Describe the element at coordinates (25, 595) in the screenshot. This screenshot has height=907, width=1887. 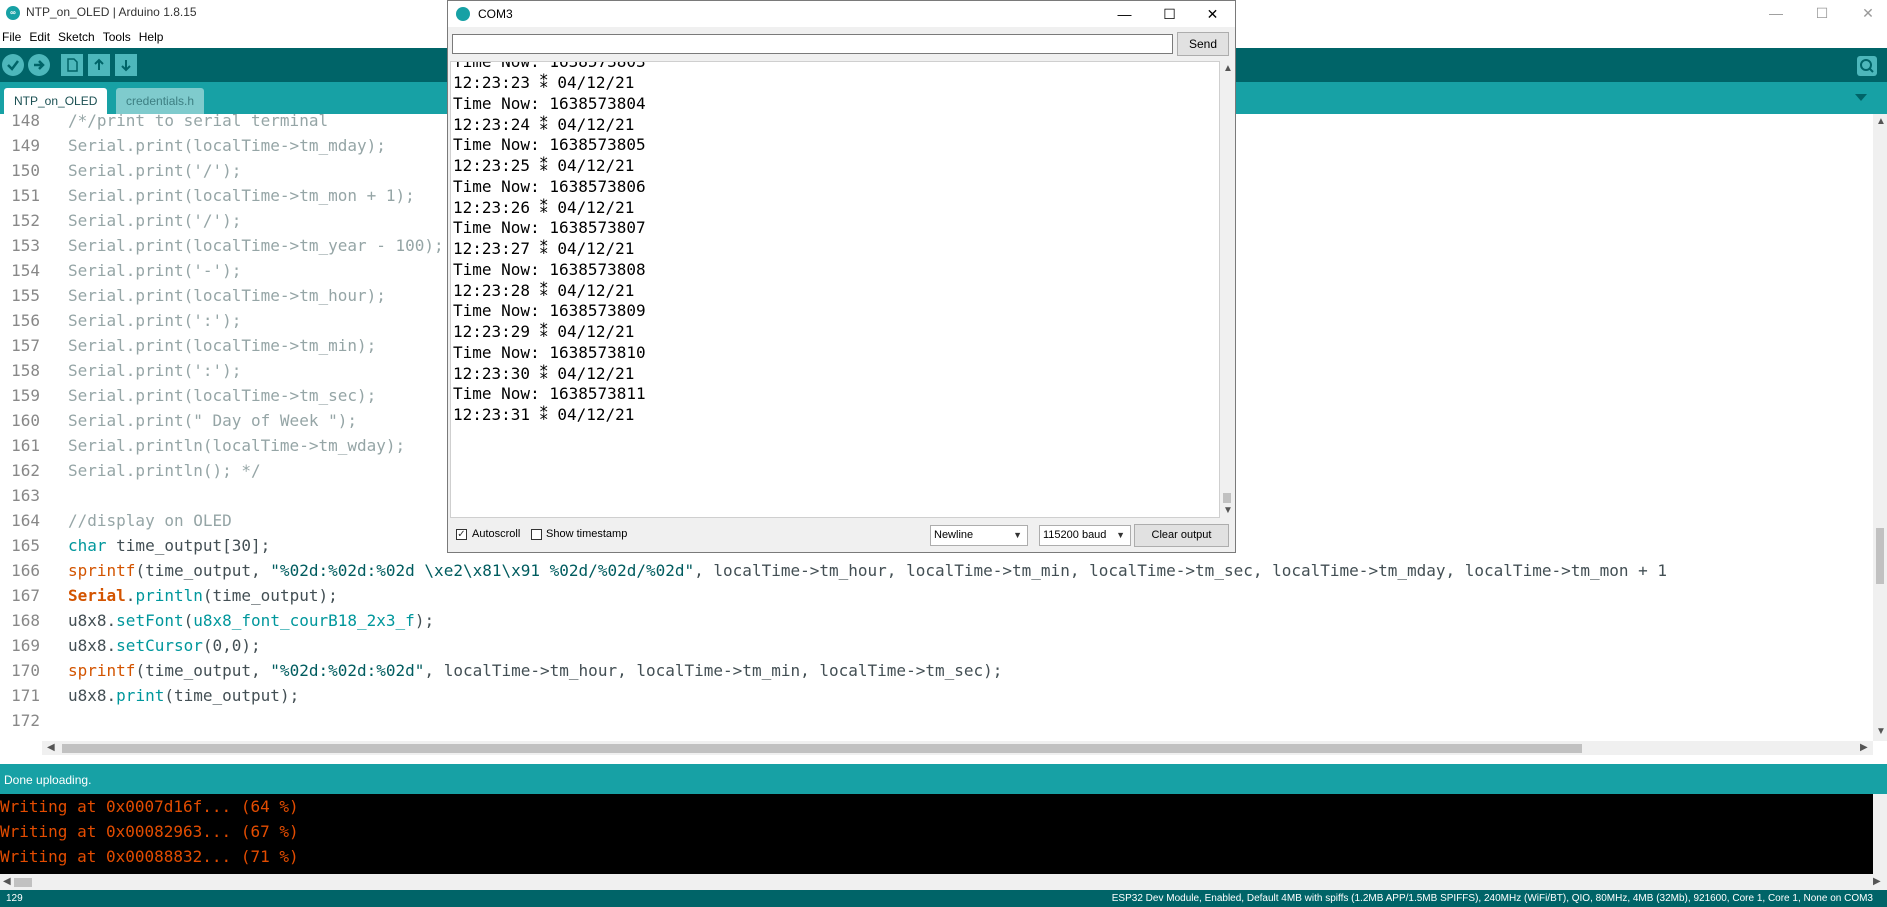
I see `line-number: 167` at that location.